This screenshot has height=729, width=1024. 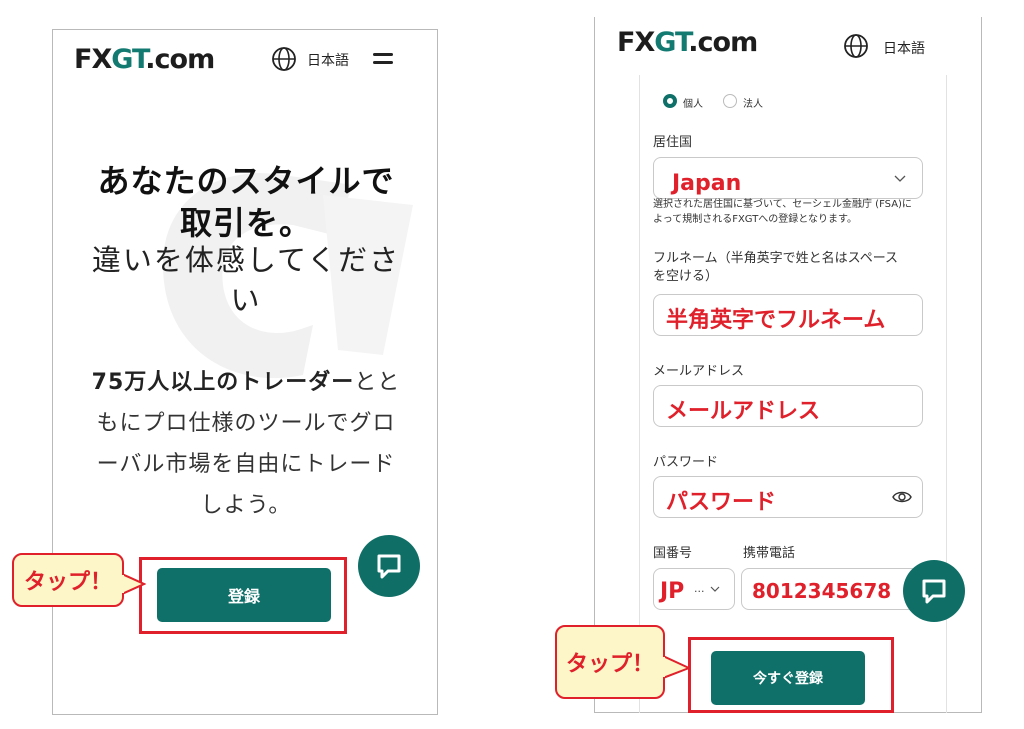 What do you see at coordinates (822, 591) in the screenshot?
I see `phone-value: 8012345678` at bounding box center [822, 591].